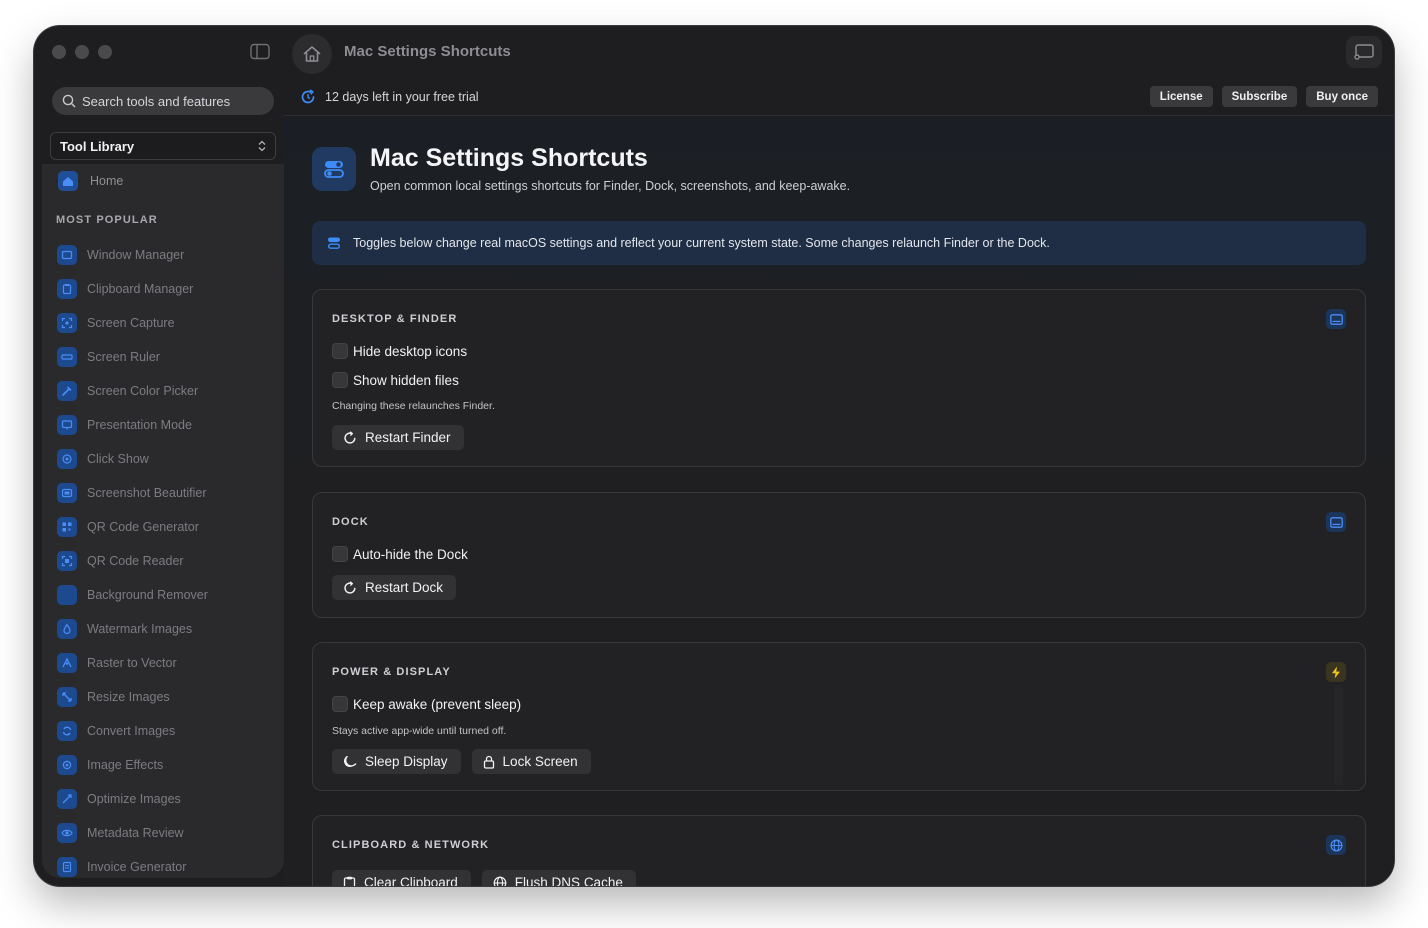 Image resolution: width=1428 pixels, height=928 pixels. What do you see at coordinates (260, 51) in the screenshot?
I see `sidebar-toggle-icon` at bounding box center [260, 51].